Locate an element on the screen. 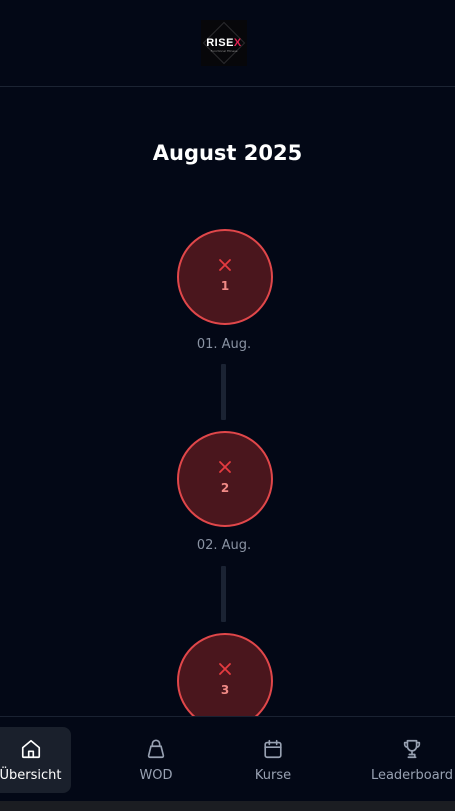  home-icon is located at coordinates (30, 748).